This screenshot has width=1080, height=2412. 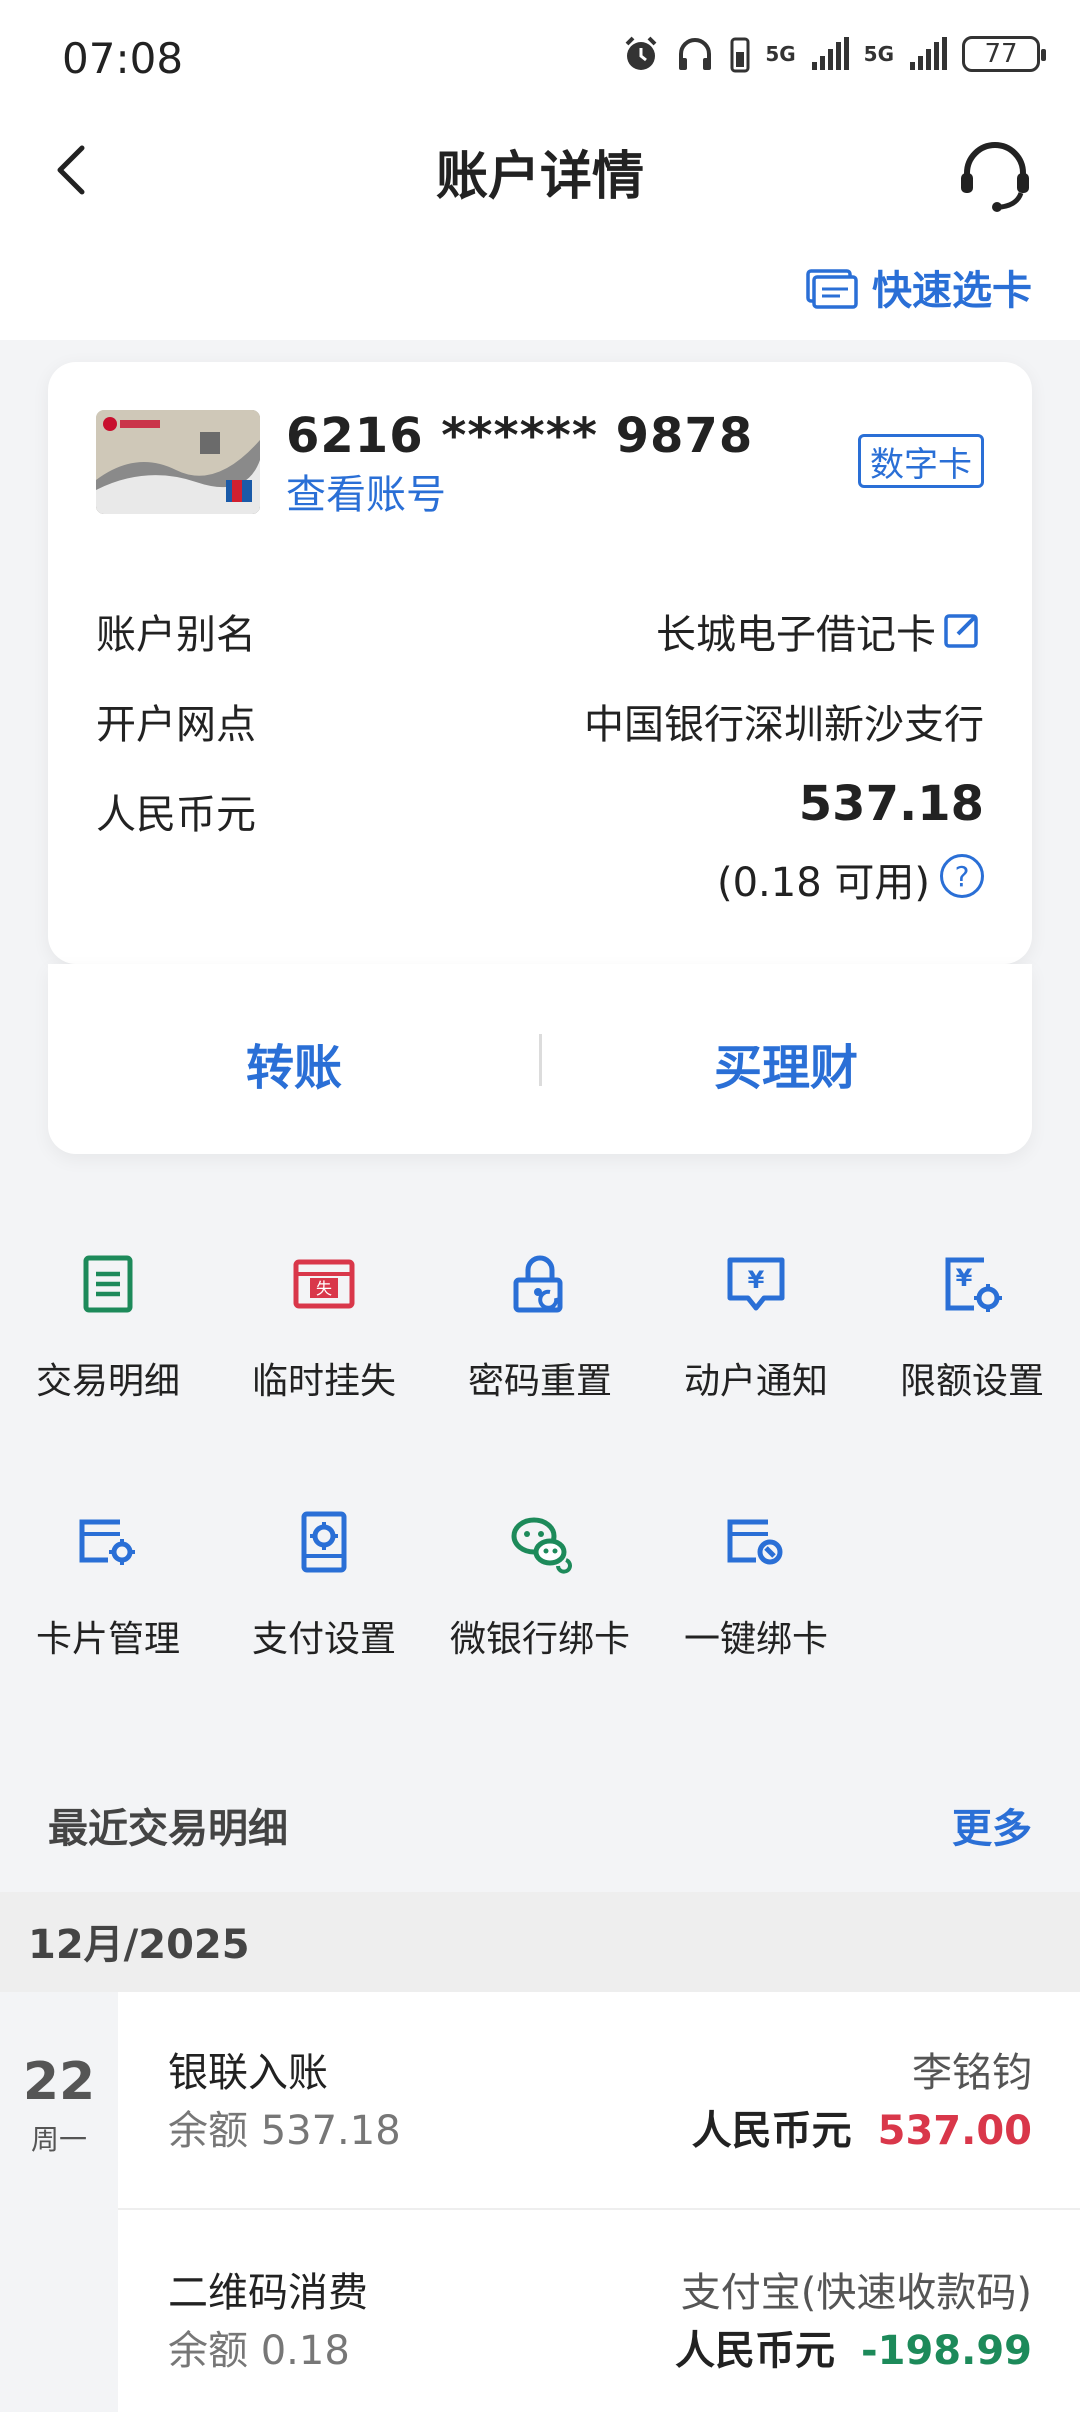 I want to click on phone-battery-icon, so click(x=740, y=55).